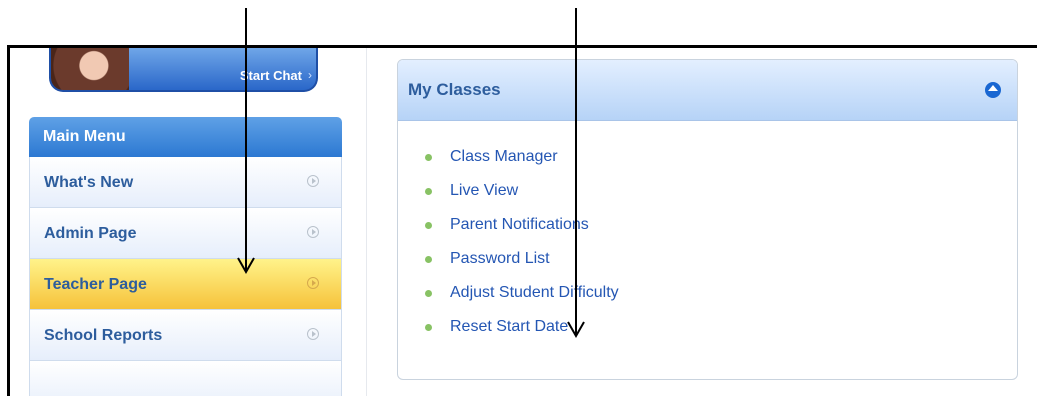  What do you see at coordinates (246, 141) in the screenshot?
I see `annotation-arrow-teacher-page` at bounding box center [246, 141].